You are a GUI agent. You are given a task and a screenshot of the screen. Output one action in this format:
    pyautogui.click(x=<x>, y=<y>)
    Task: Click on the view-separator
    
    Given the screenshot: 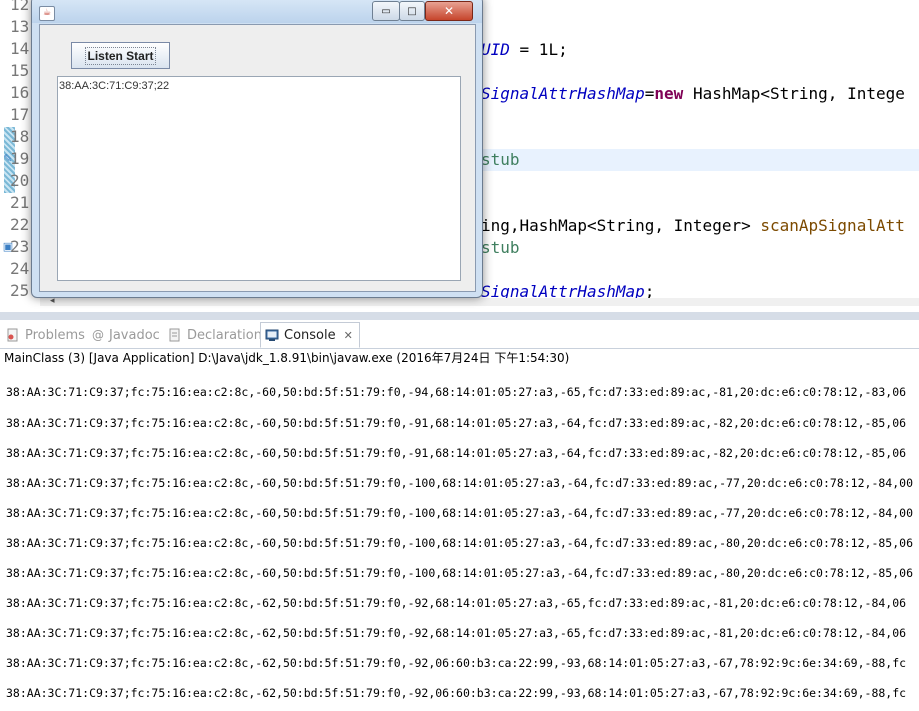 What is the action you would take?
    pyautogui.click(x=459, y=316)
    